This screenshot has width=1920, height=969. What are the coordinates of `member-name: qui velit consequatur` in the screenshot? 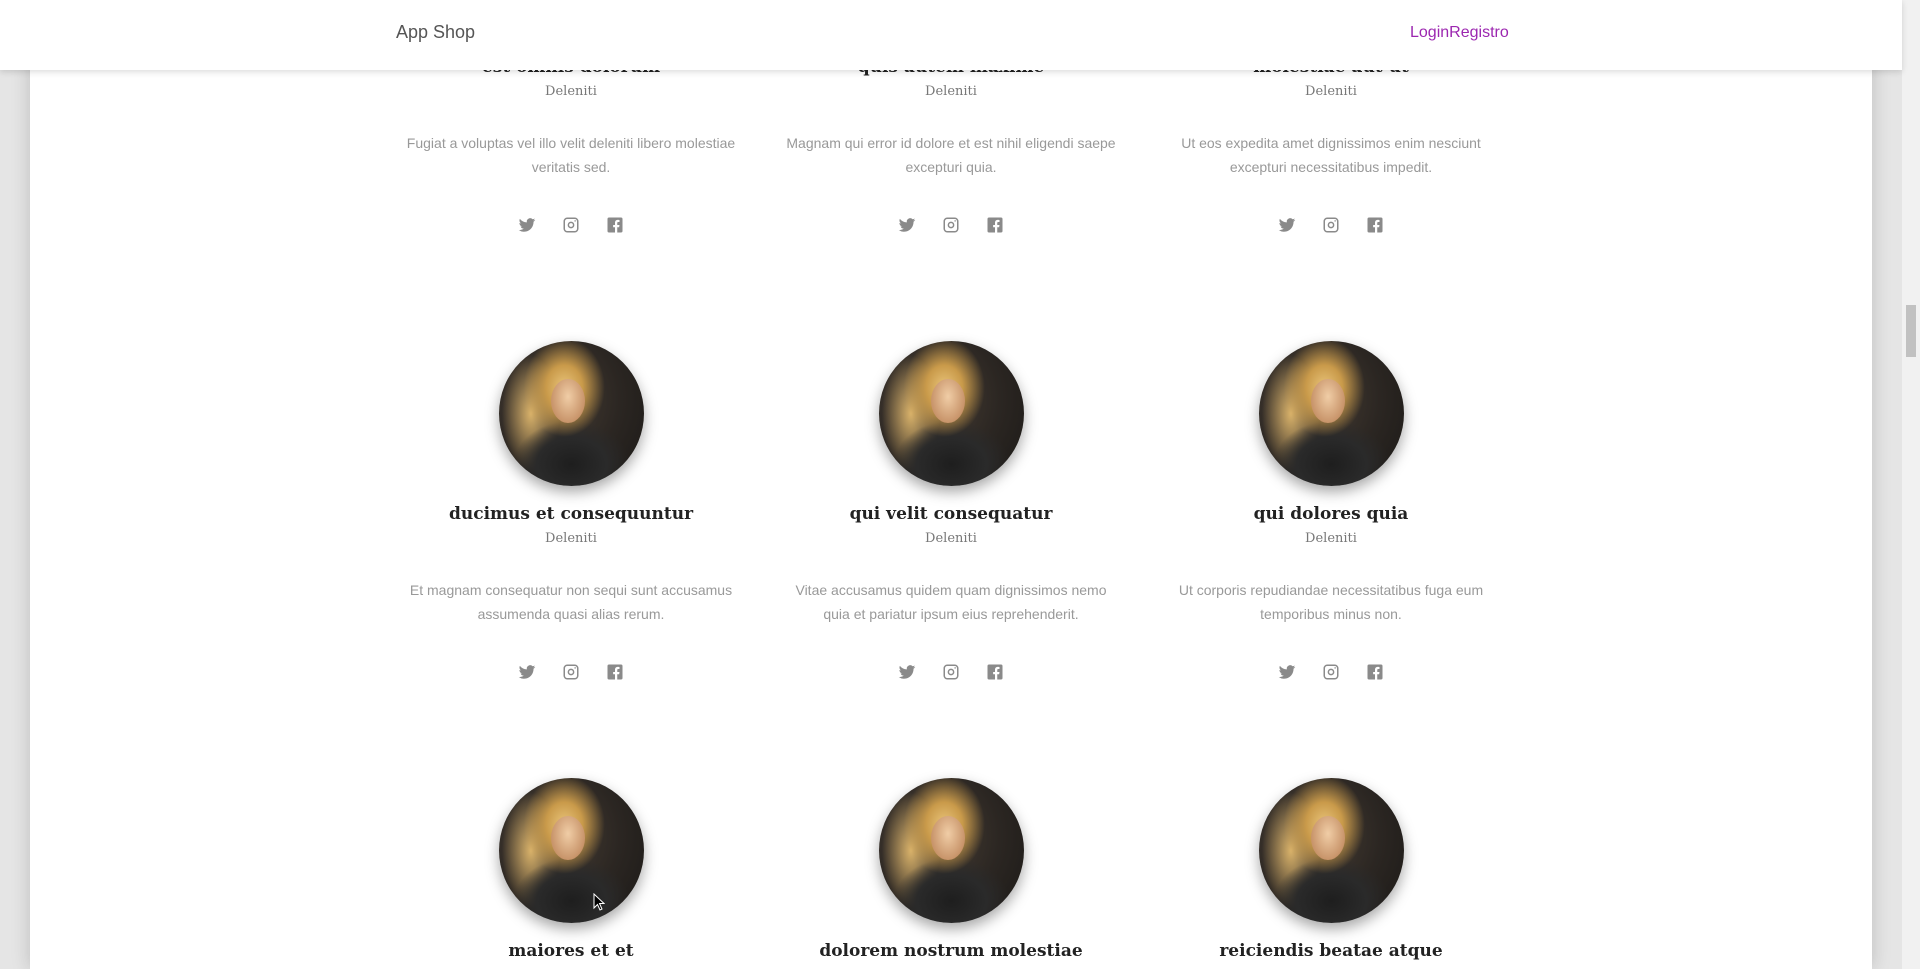 It's located at (951, 514).